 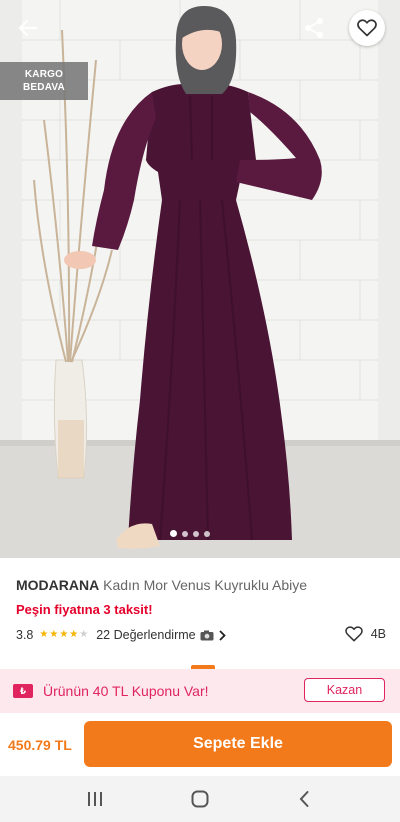 What do you see at coordinates (146, 635) in the screenshot?
I see `reviews-text: 22 Değerlendirme` at bounding box center [146, 635].